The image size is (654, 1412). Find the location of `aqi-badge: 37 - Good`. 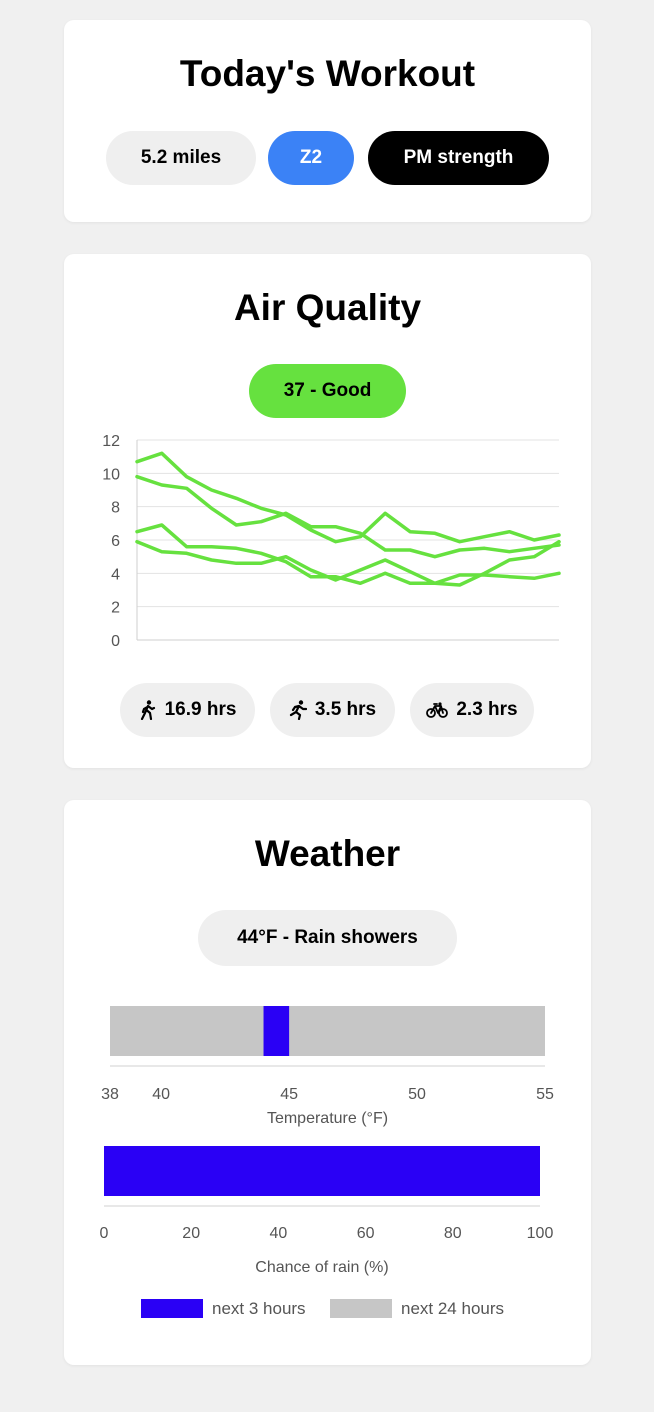

aqi-badge: 37 - Good is located at coordinates (327, 391).